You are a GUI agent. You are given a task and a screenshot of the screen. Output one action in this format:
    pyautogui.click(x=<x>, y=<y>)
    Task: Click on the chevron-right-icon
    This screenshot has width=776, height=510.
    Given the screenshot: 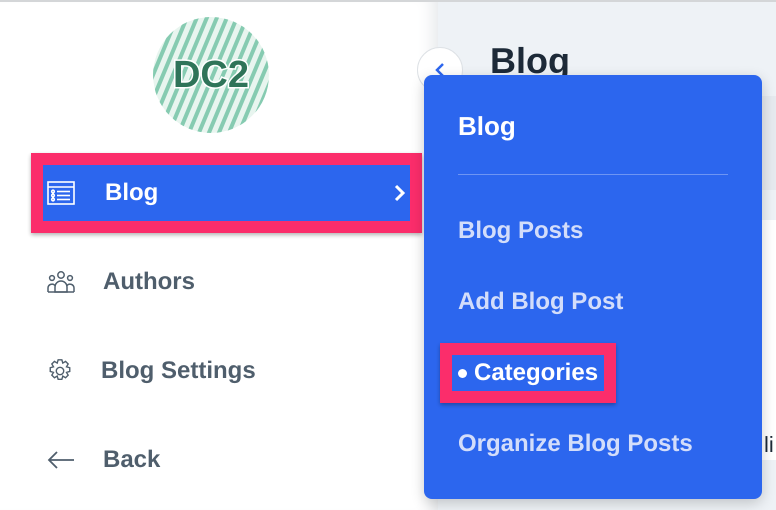 What is the action you would take?
    pyautogui.click(x=400, y=193)
    